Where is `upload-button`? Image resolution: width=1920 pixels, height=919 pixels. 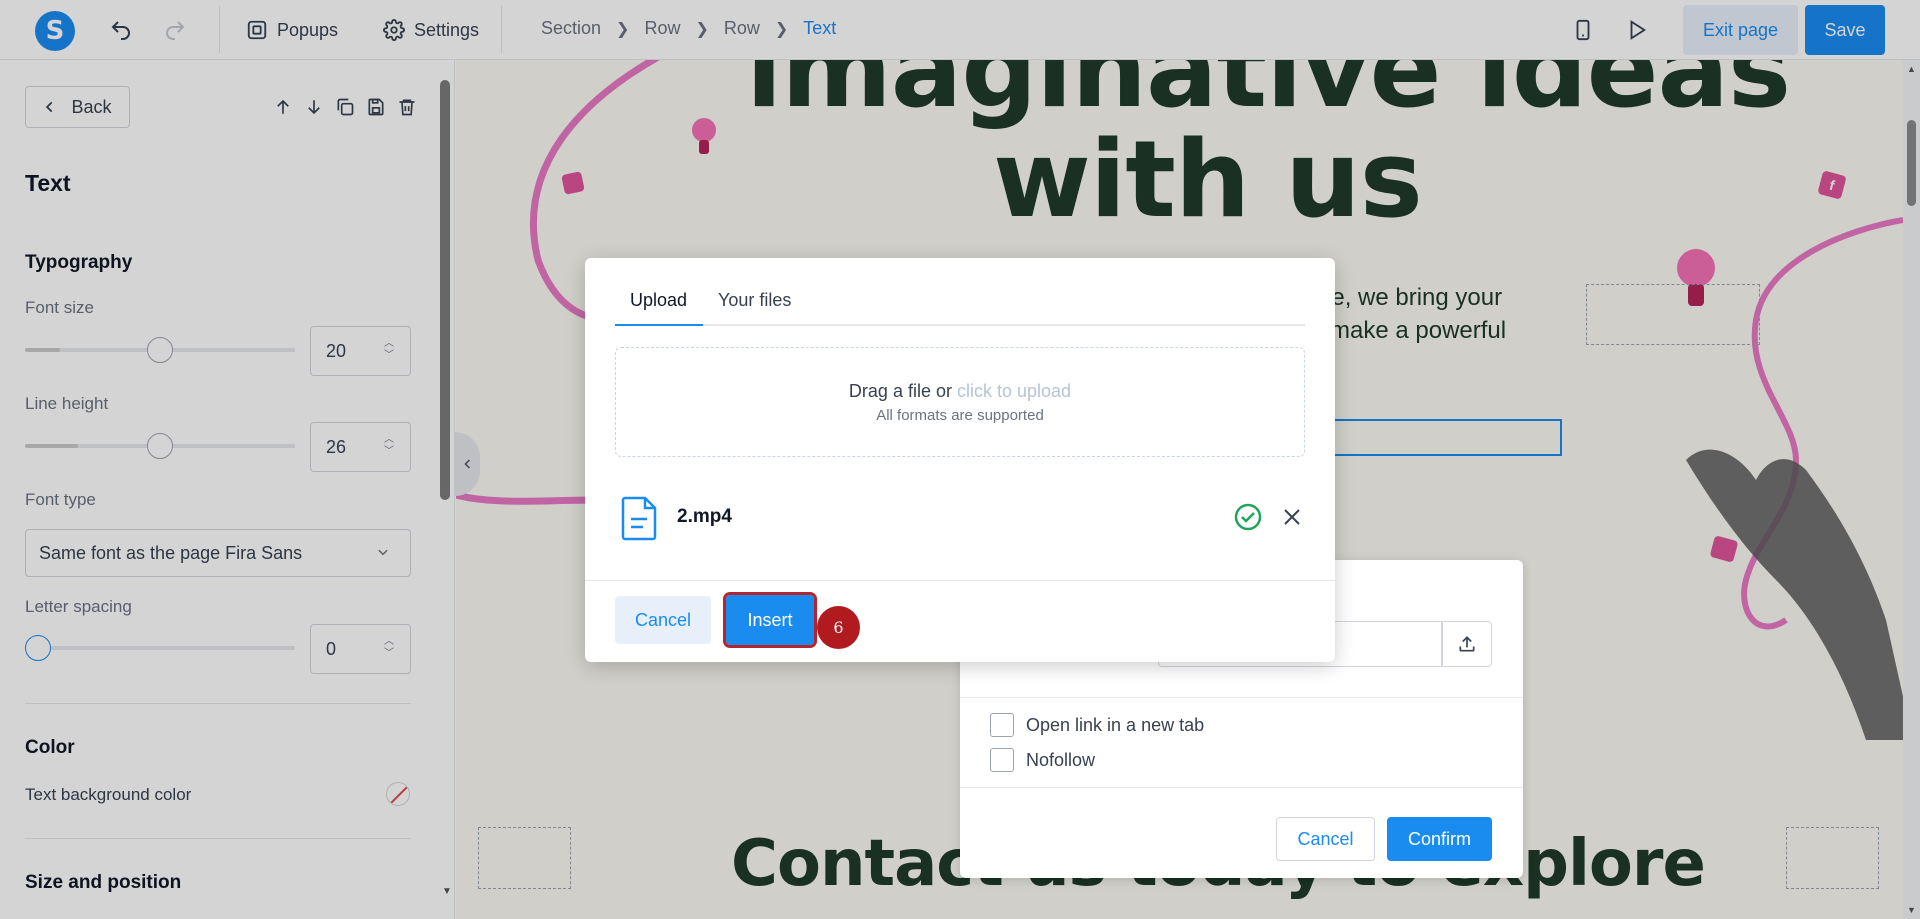 upload-button is located at coordinates (1467, 644).